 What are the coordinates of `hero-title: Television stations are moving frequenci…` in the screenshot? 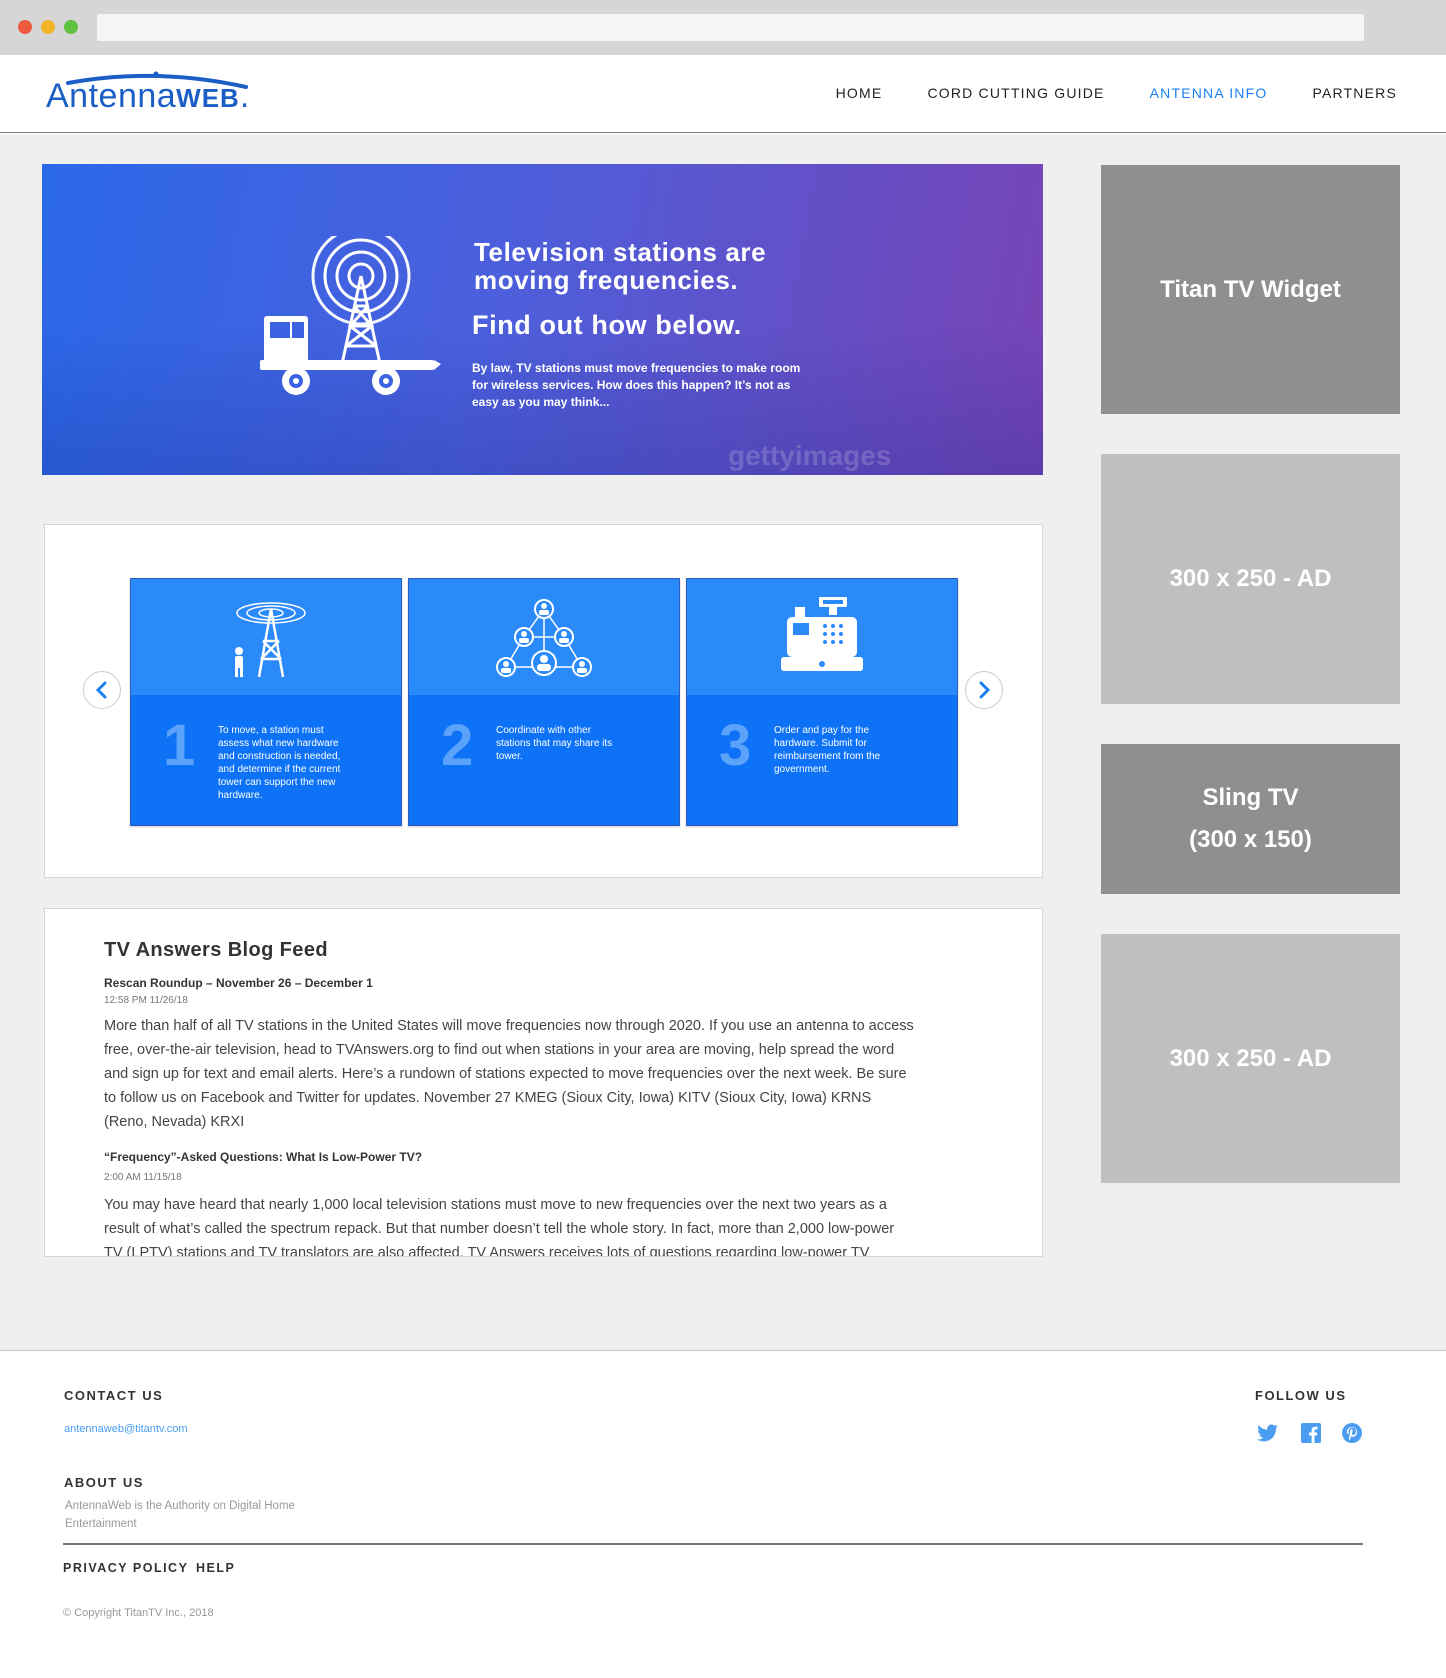 It's located at (620, 266).